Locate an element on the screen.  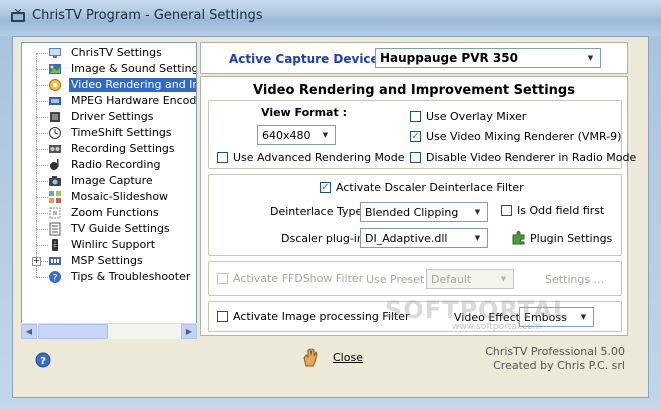
sidebar-item-image-capture: Image Capture is located at coordinates (109, 181).